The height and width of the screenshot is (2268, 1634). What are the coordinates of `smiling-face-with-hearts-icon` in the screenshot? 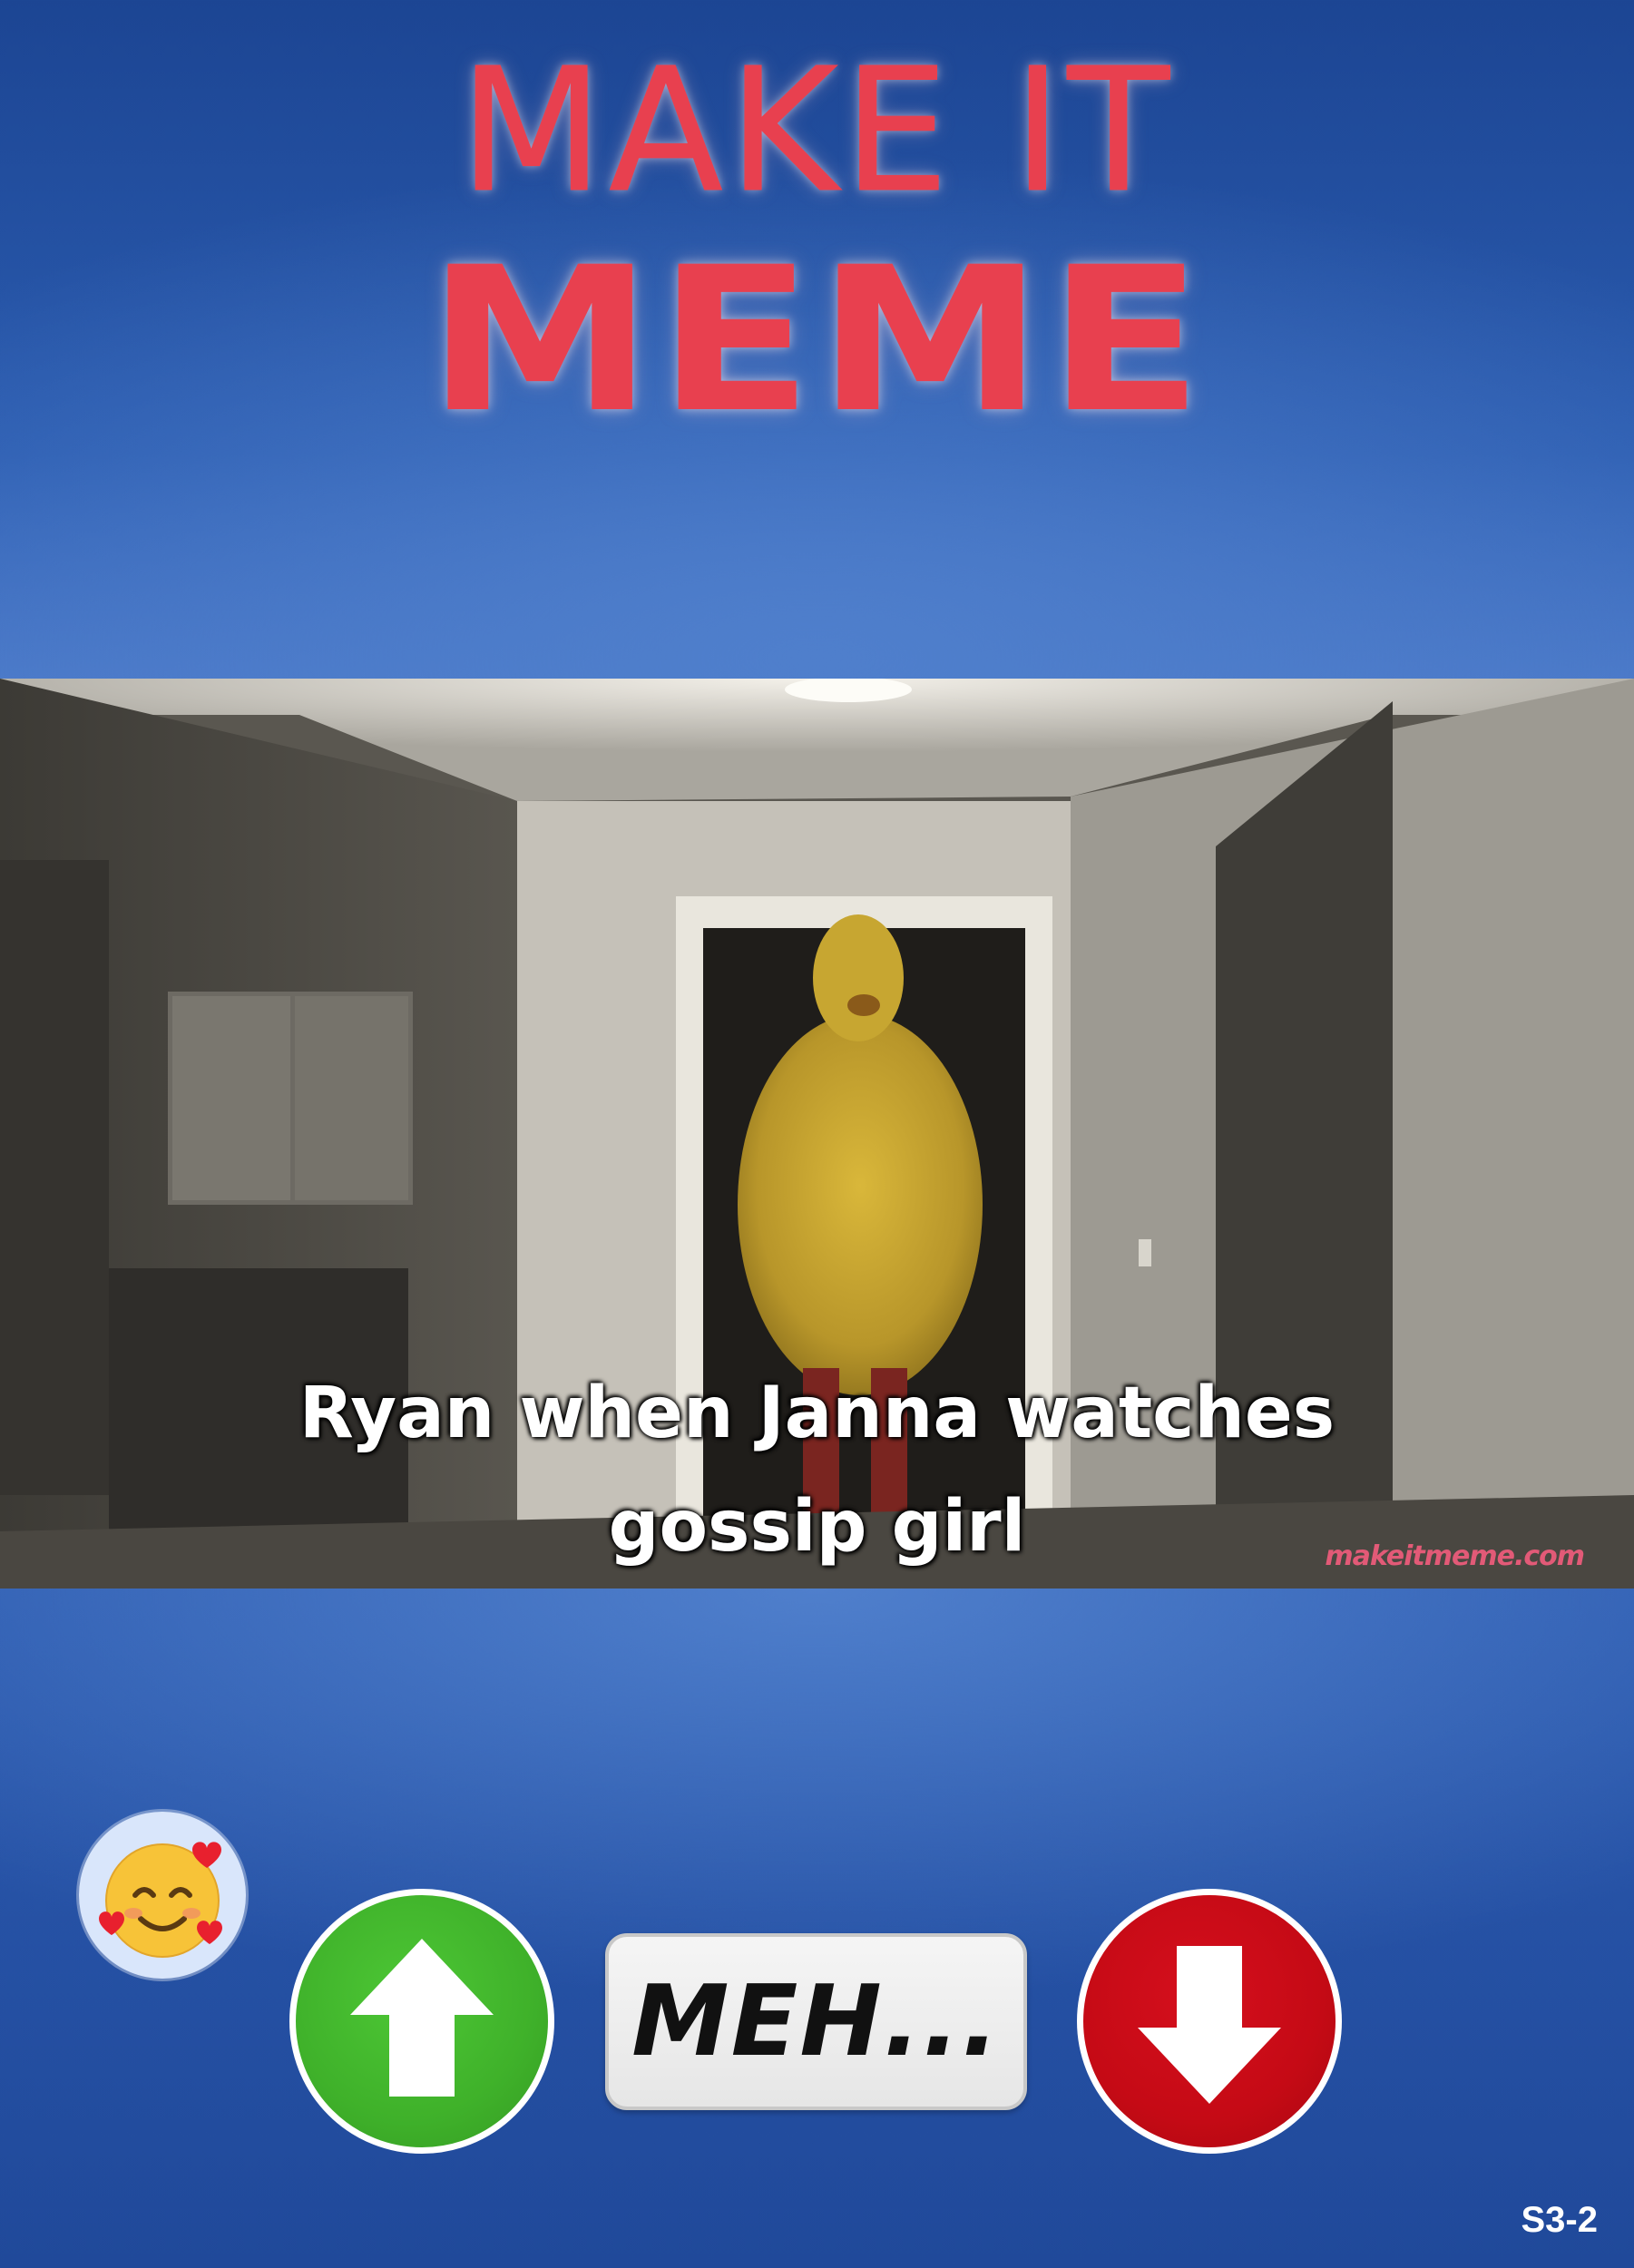 It's located at (160, 1900).